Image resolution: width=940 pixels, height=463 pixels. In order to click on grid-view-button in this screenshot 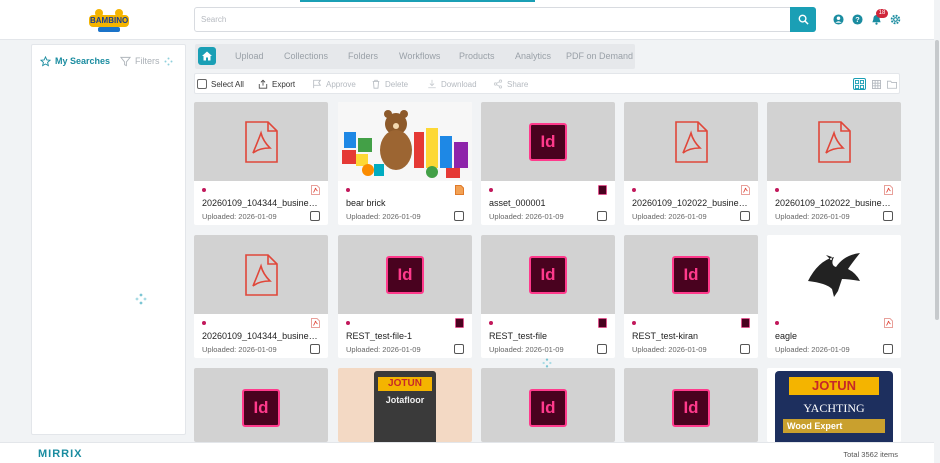, I will do `click(859, 84)`.